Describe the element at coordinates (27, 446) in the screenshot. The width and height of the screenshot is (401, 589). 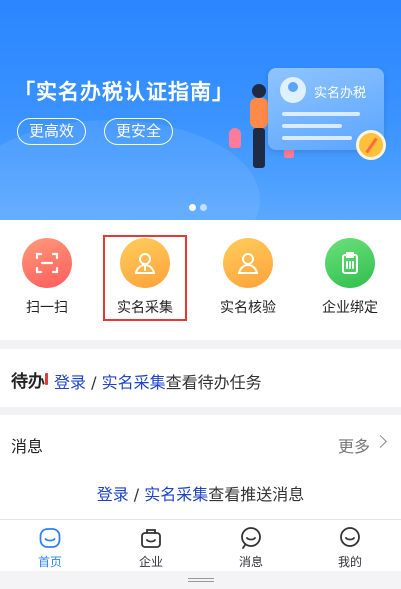
I see `messages-title: 消息` at that location.